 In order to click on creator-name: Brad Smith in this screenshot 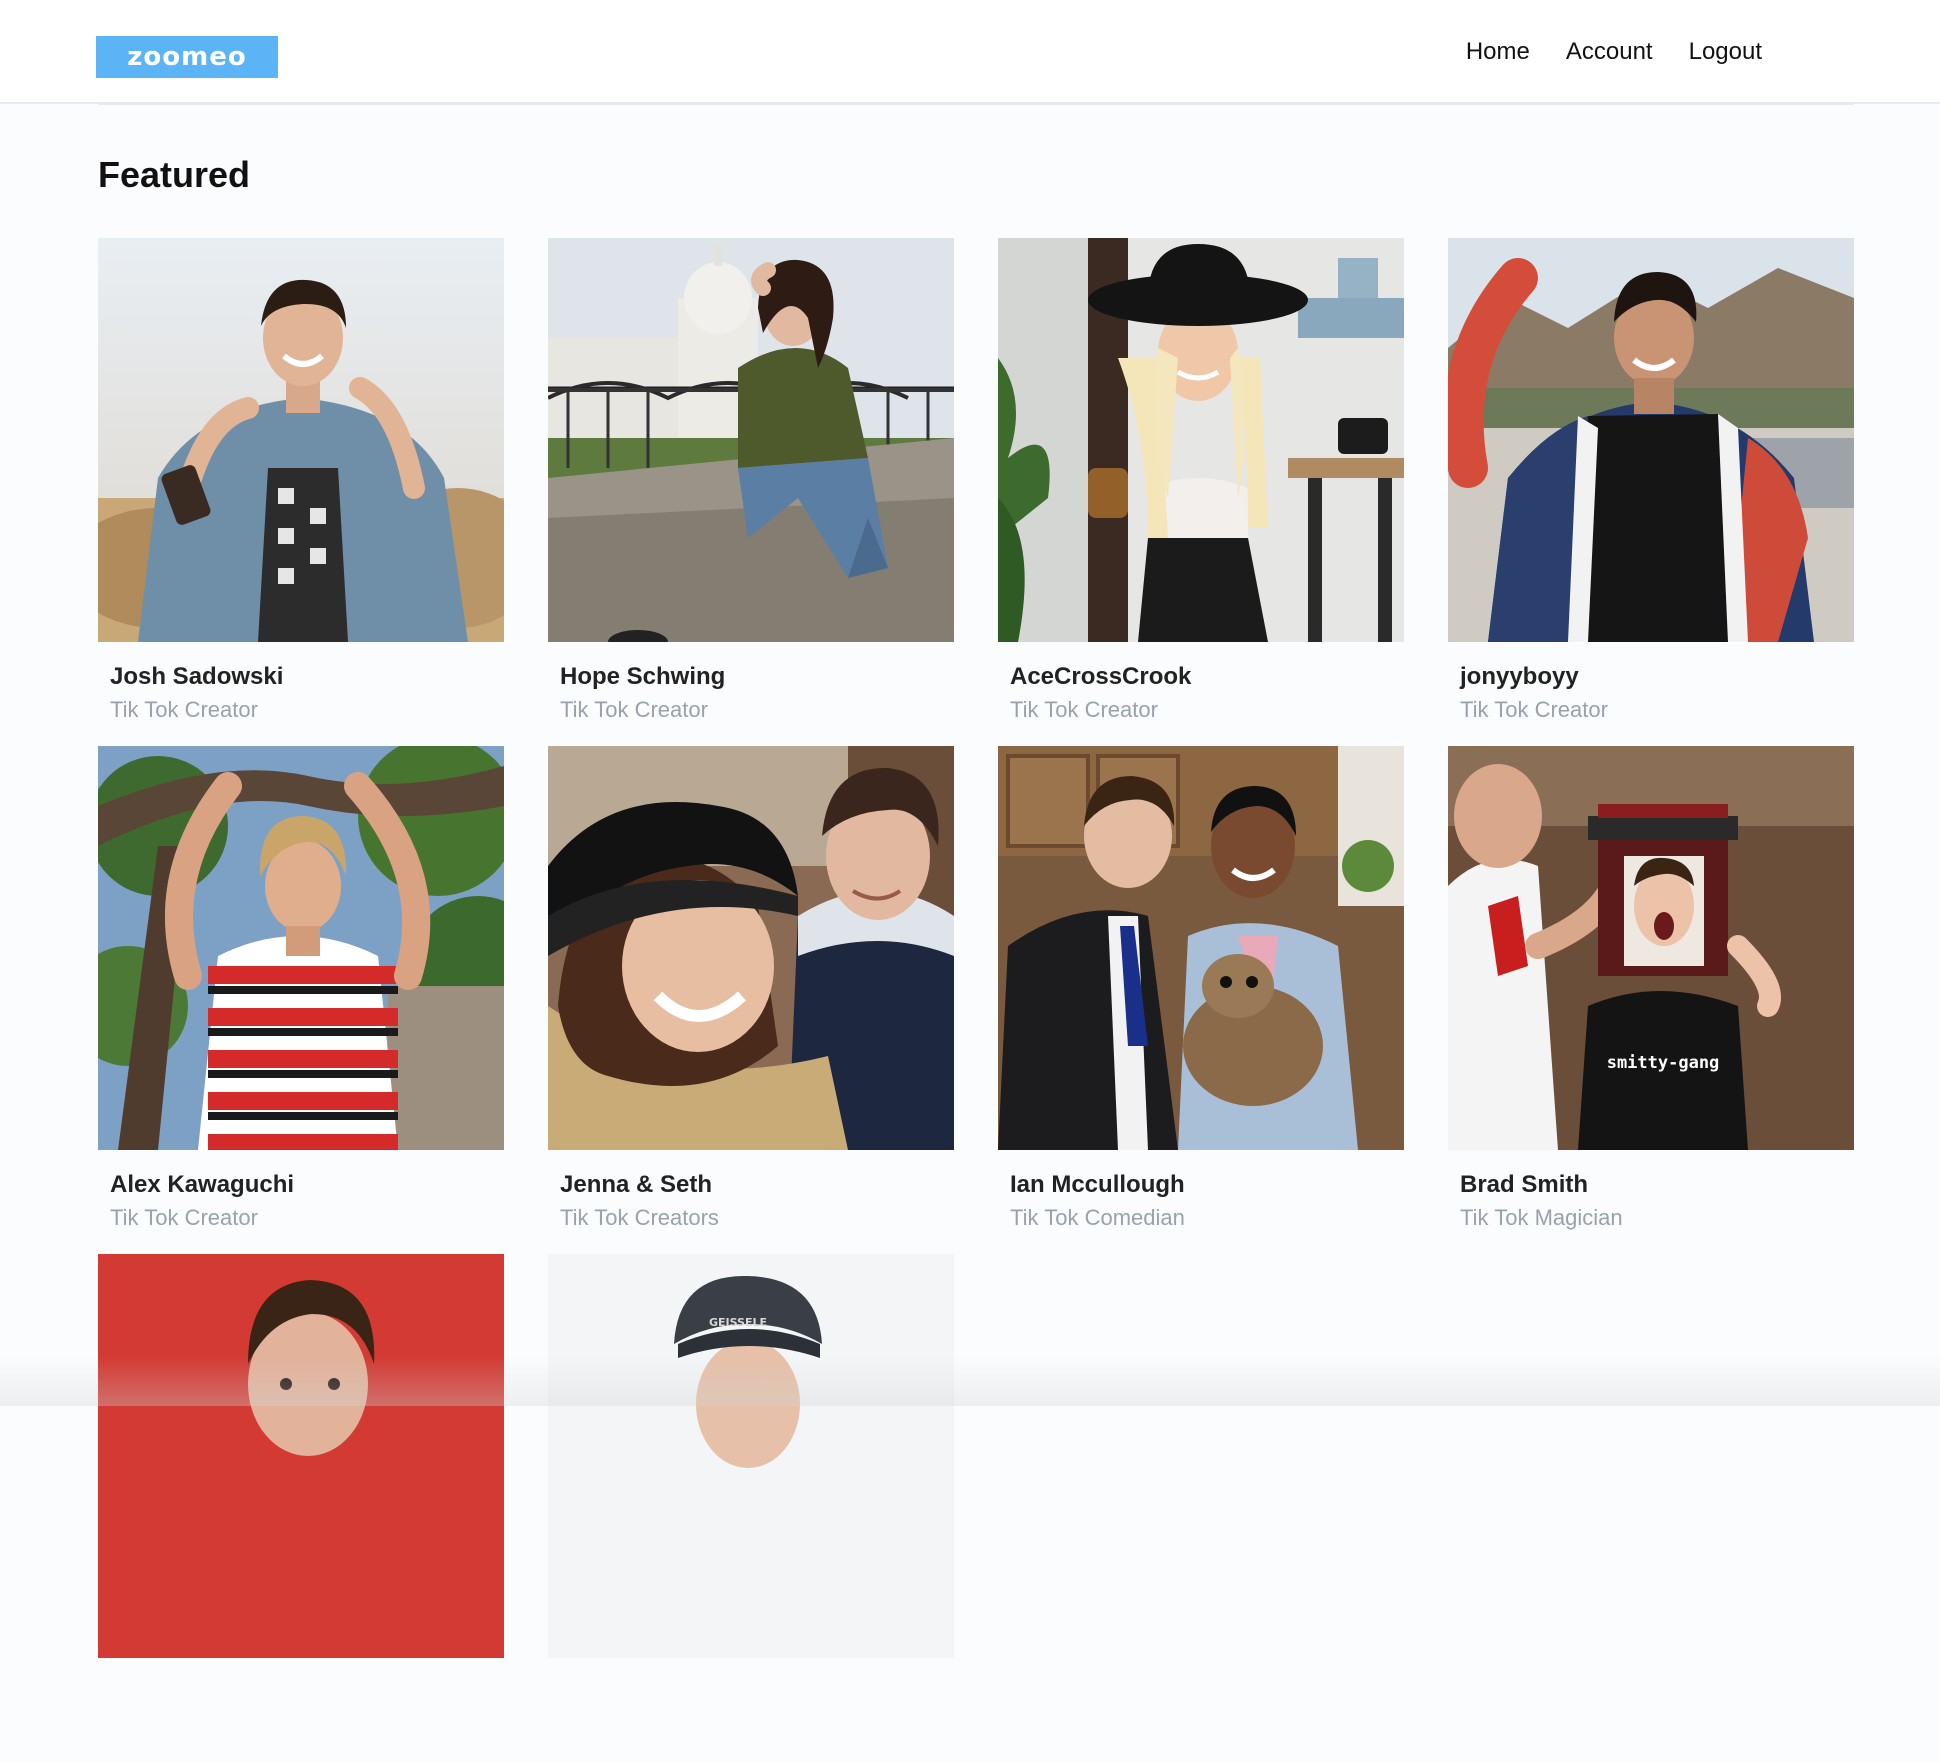, I will do `click(1524, 1184)`.